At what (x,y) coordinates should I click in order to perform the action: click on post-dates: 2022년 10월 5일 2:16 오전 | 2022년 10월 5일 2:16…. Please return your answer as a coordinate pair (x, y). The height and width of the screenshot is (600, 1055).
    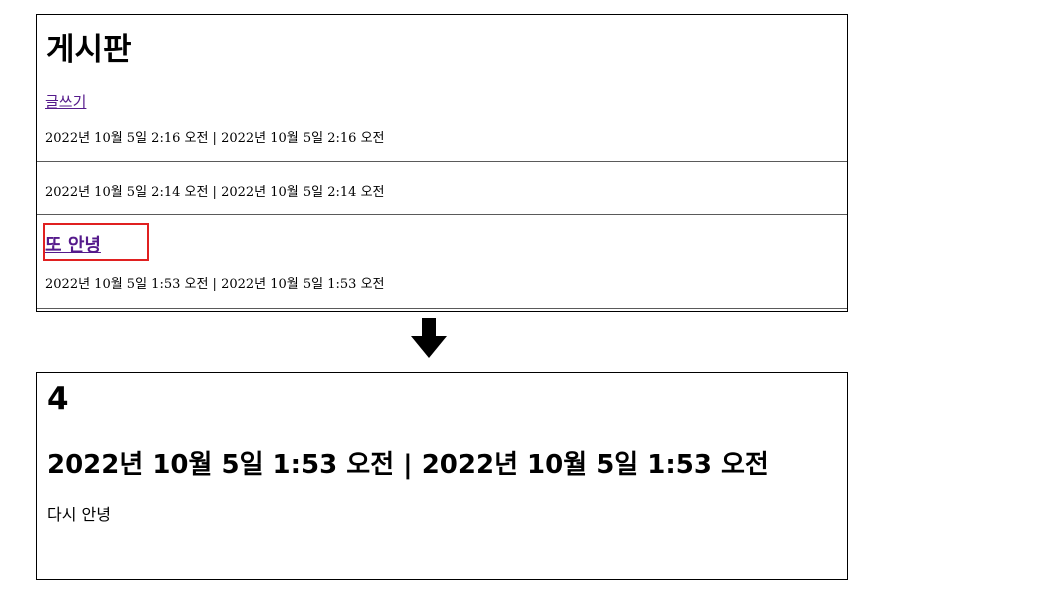
    Looking at the image, I should click on (215, 138).